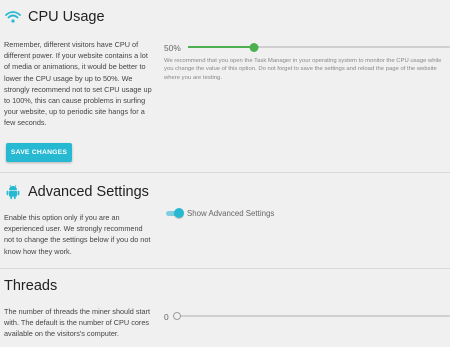 The width and height of the screenshot is (450, 347). Describe the element at coordinates (88, 192) in the screenshot. I see `advanced-settings-title: Advanced Settings` at that location.